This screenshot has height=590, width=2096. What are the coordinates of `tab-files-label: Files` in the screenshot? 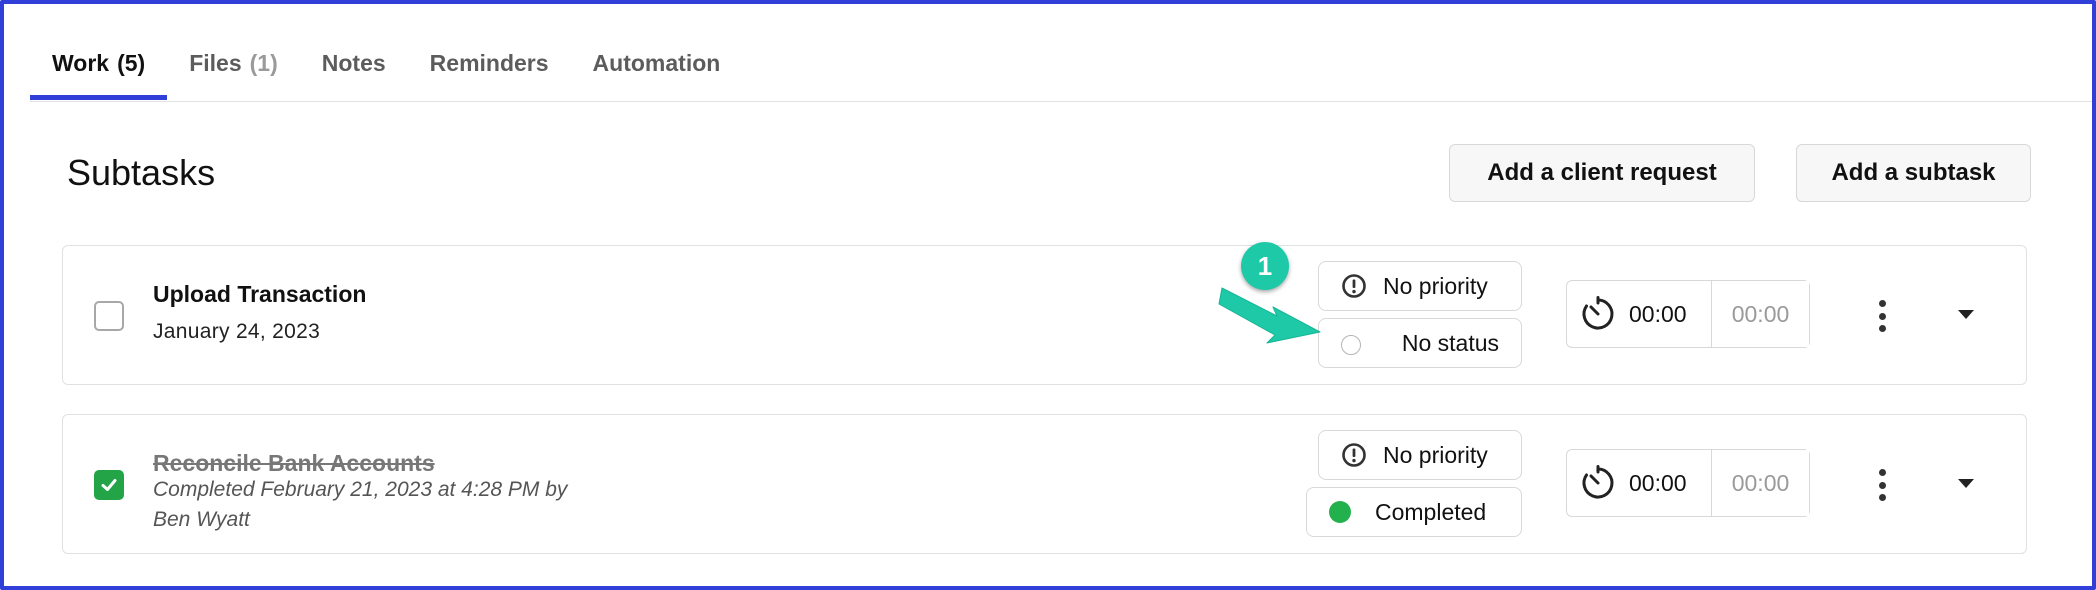 It's located at (215, 63).